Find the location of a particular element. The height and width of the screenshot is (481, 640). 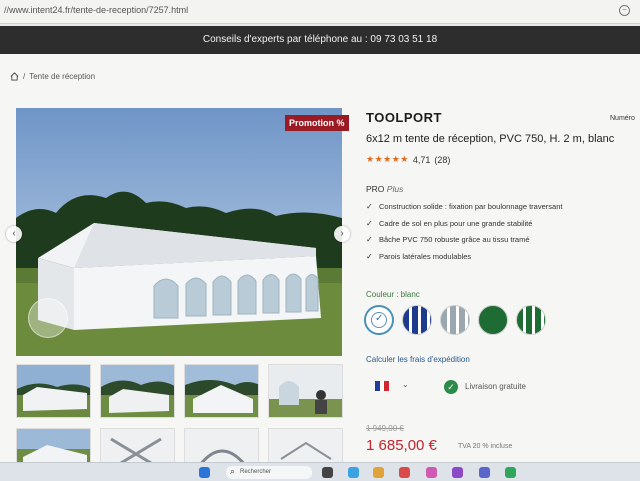

color-swatch-green is located at coordinates (493, 320).